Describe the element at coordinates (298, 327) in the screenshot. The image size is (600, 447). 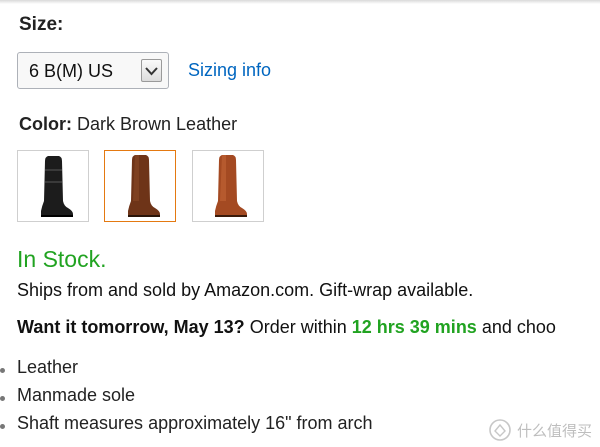
I see `order-within-text: Order within` at that location.